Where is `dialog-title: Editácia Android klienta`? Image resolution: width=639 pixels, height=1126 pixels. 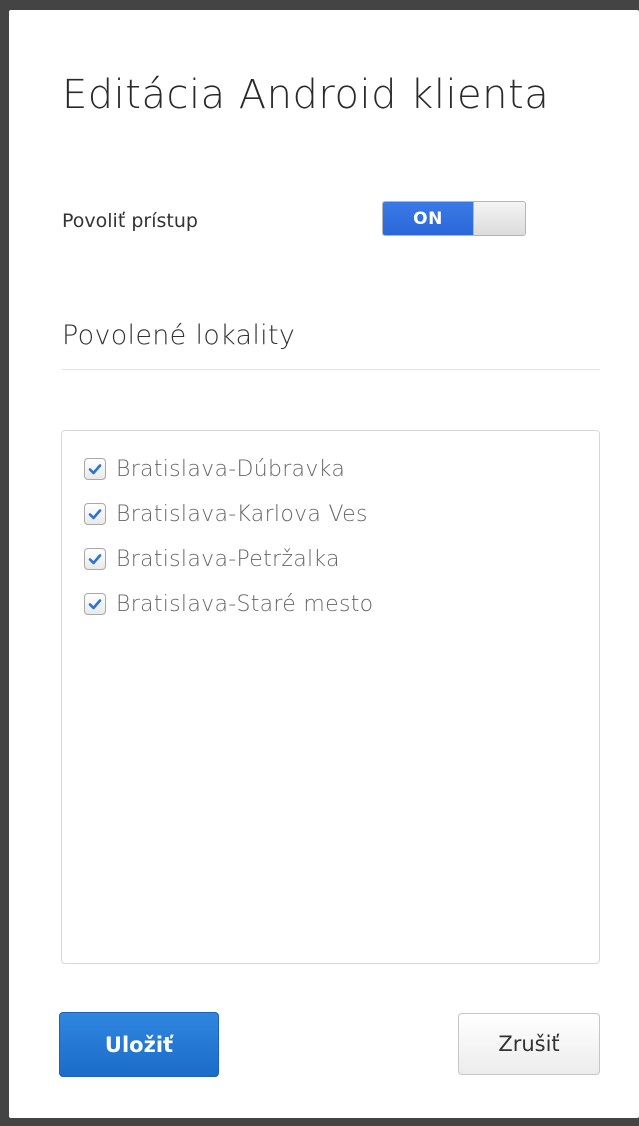 dialog-title: Editácia Android klienta is located at coordinates (306, 95).